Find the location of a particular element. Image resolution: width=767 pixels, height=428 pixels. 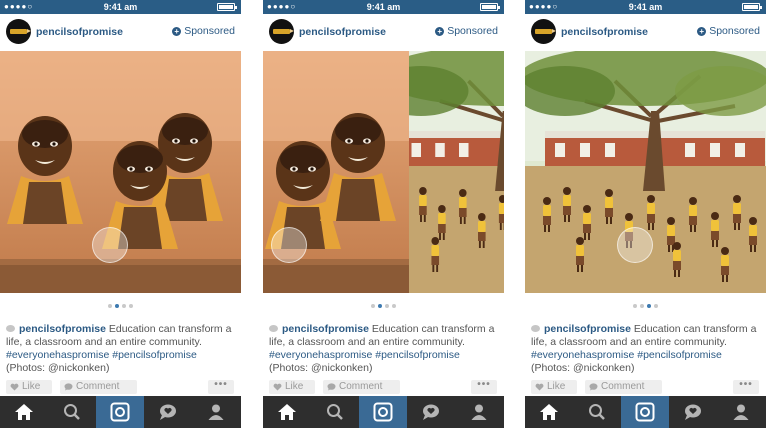

status-bar: ●●●●○ 9:41 am is located at coordinates (645, 7).